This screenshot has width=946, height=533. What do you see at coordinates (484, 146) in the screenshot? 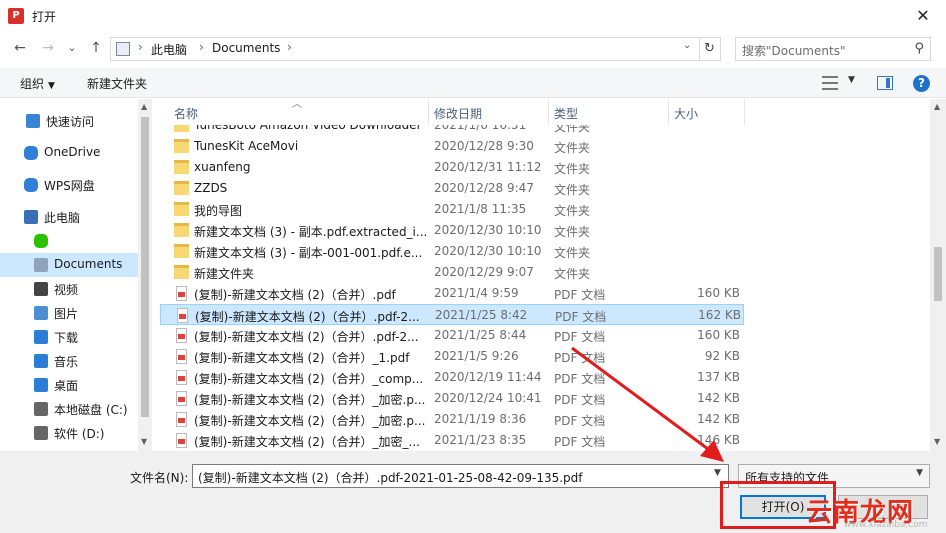
I see `file-date: 2020/12/28 9:30` at bounding box center [484, 146].